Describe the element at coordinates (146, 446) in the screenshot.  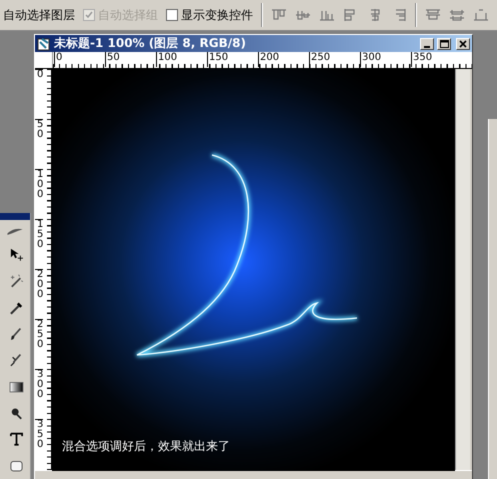
I see `caption-text: 混合选项调好后，效果就出来了` at that location.